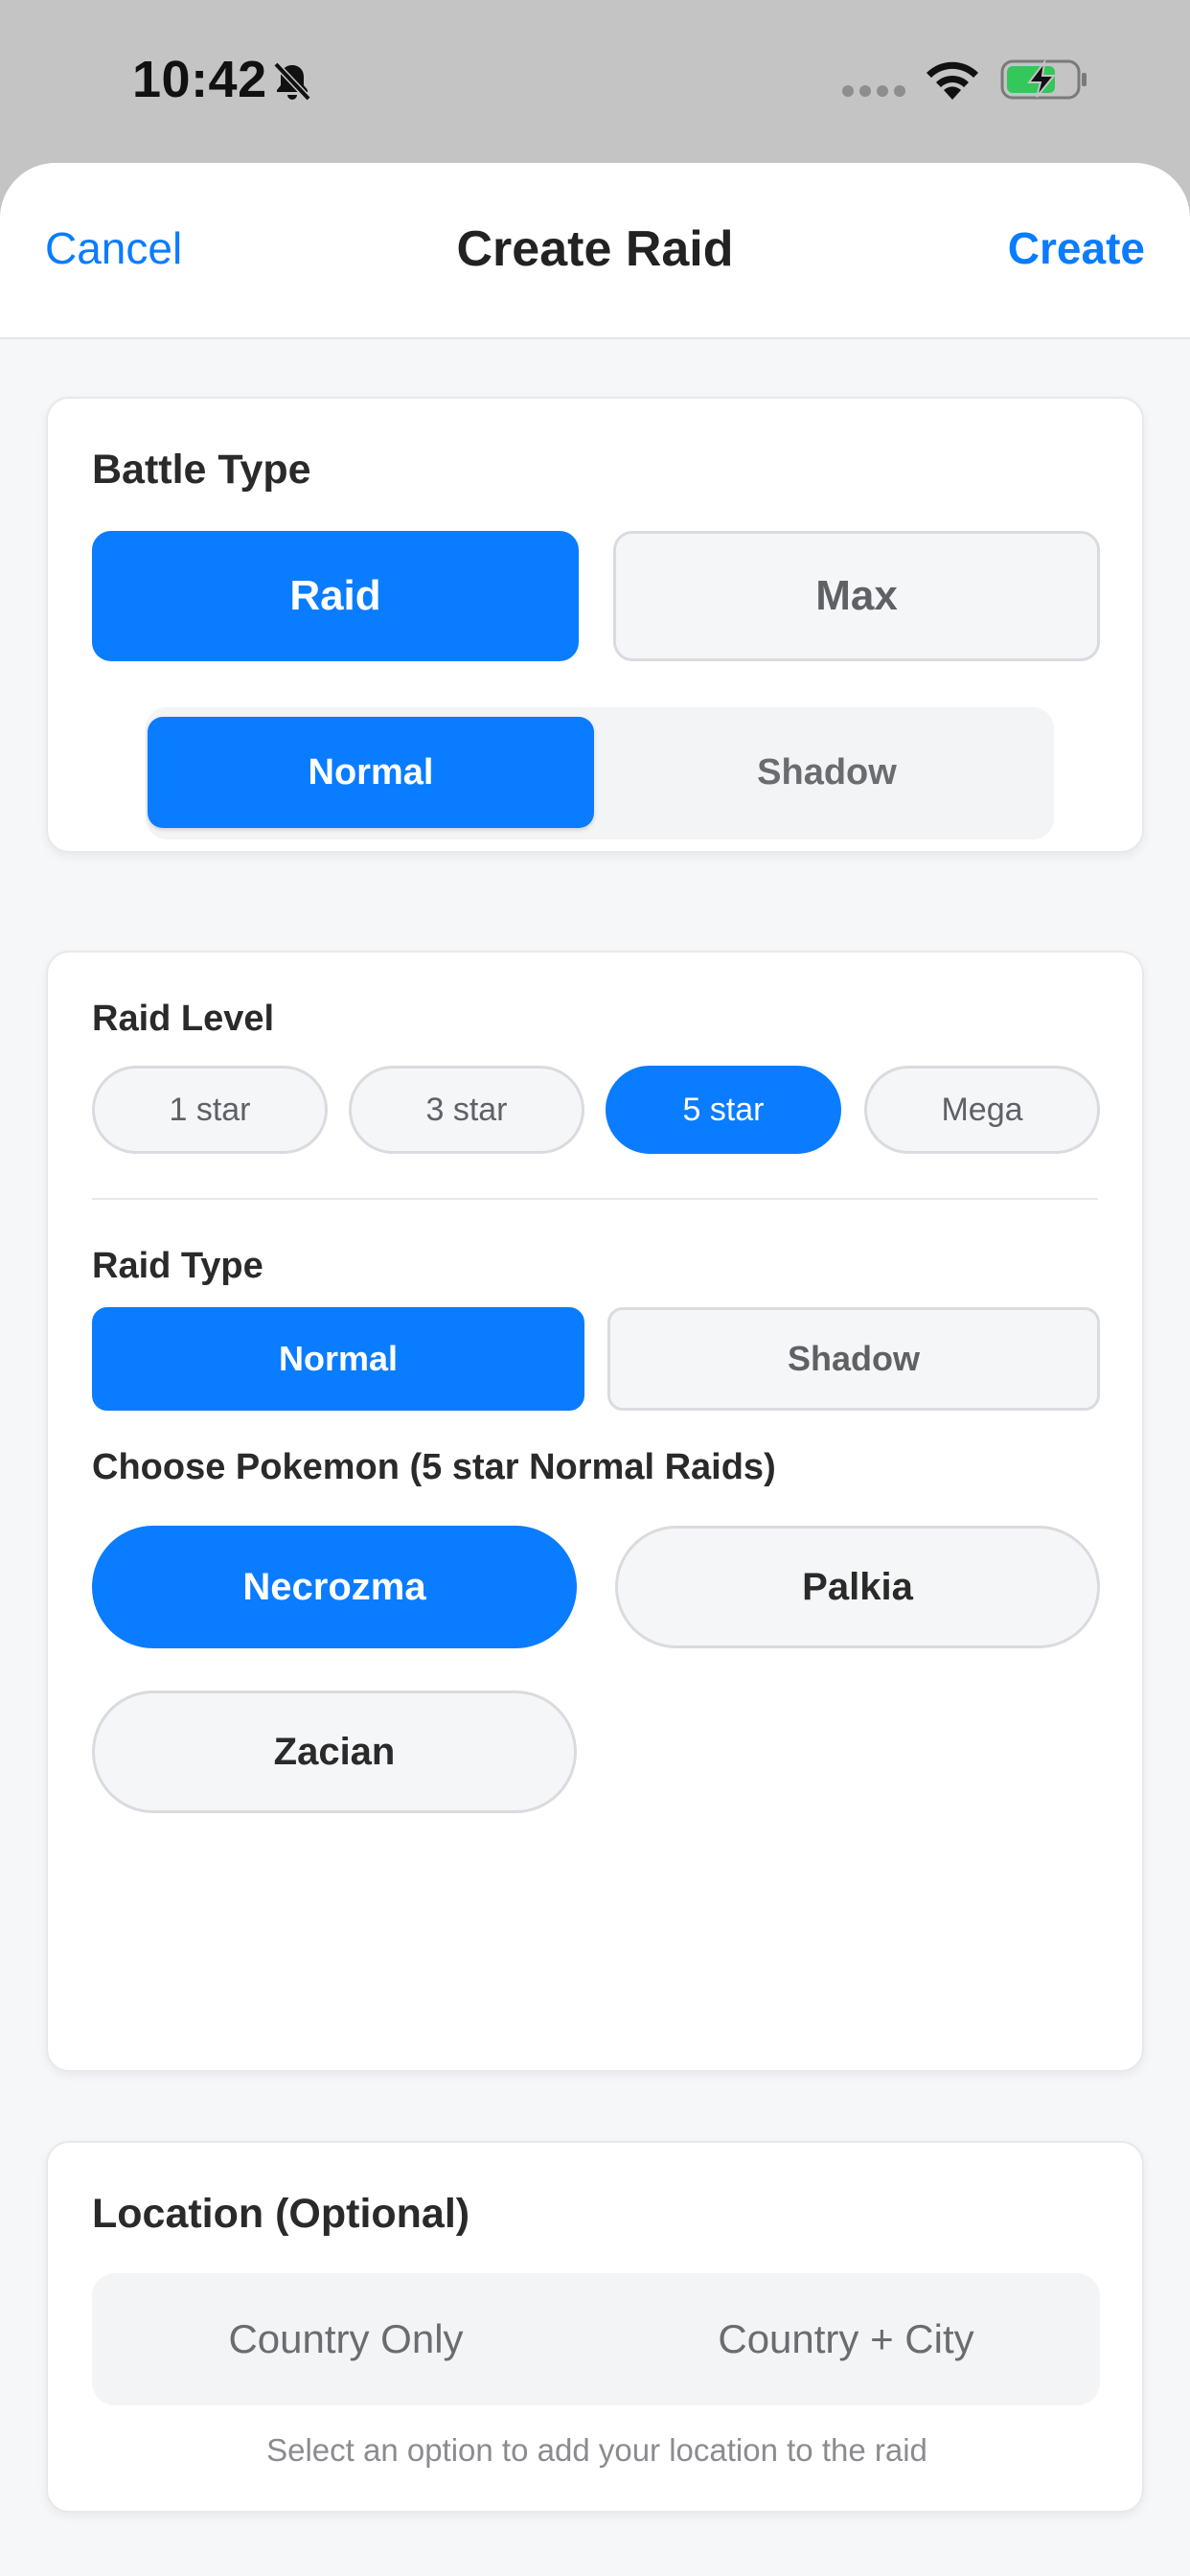  Describe the element at coordinates (1043, 79) in the screenshot. I see `battery-charging-icon` at that location.